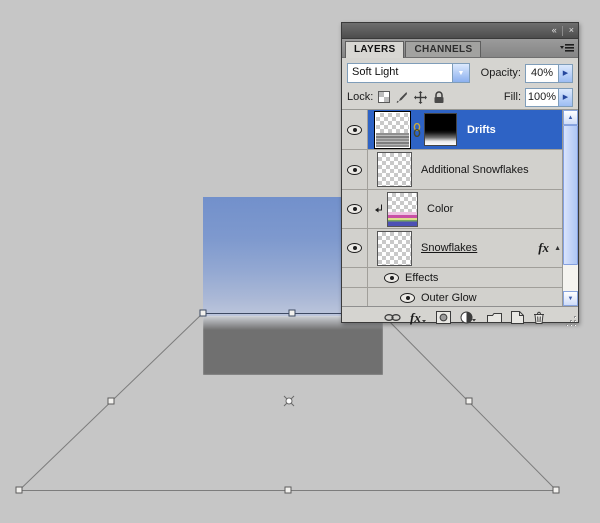  Describe the element at coordinates (417, 129) in the screenshot. I see `mask-link-icon` at that location.